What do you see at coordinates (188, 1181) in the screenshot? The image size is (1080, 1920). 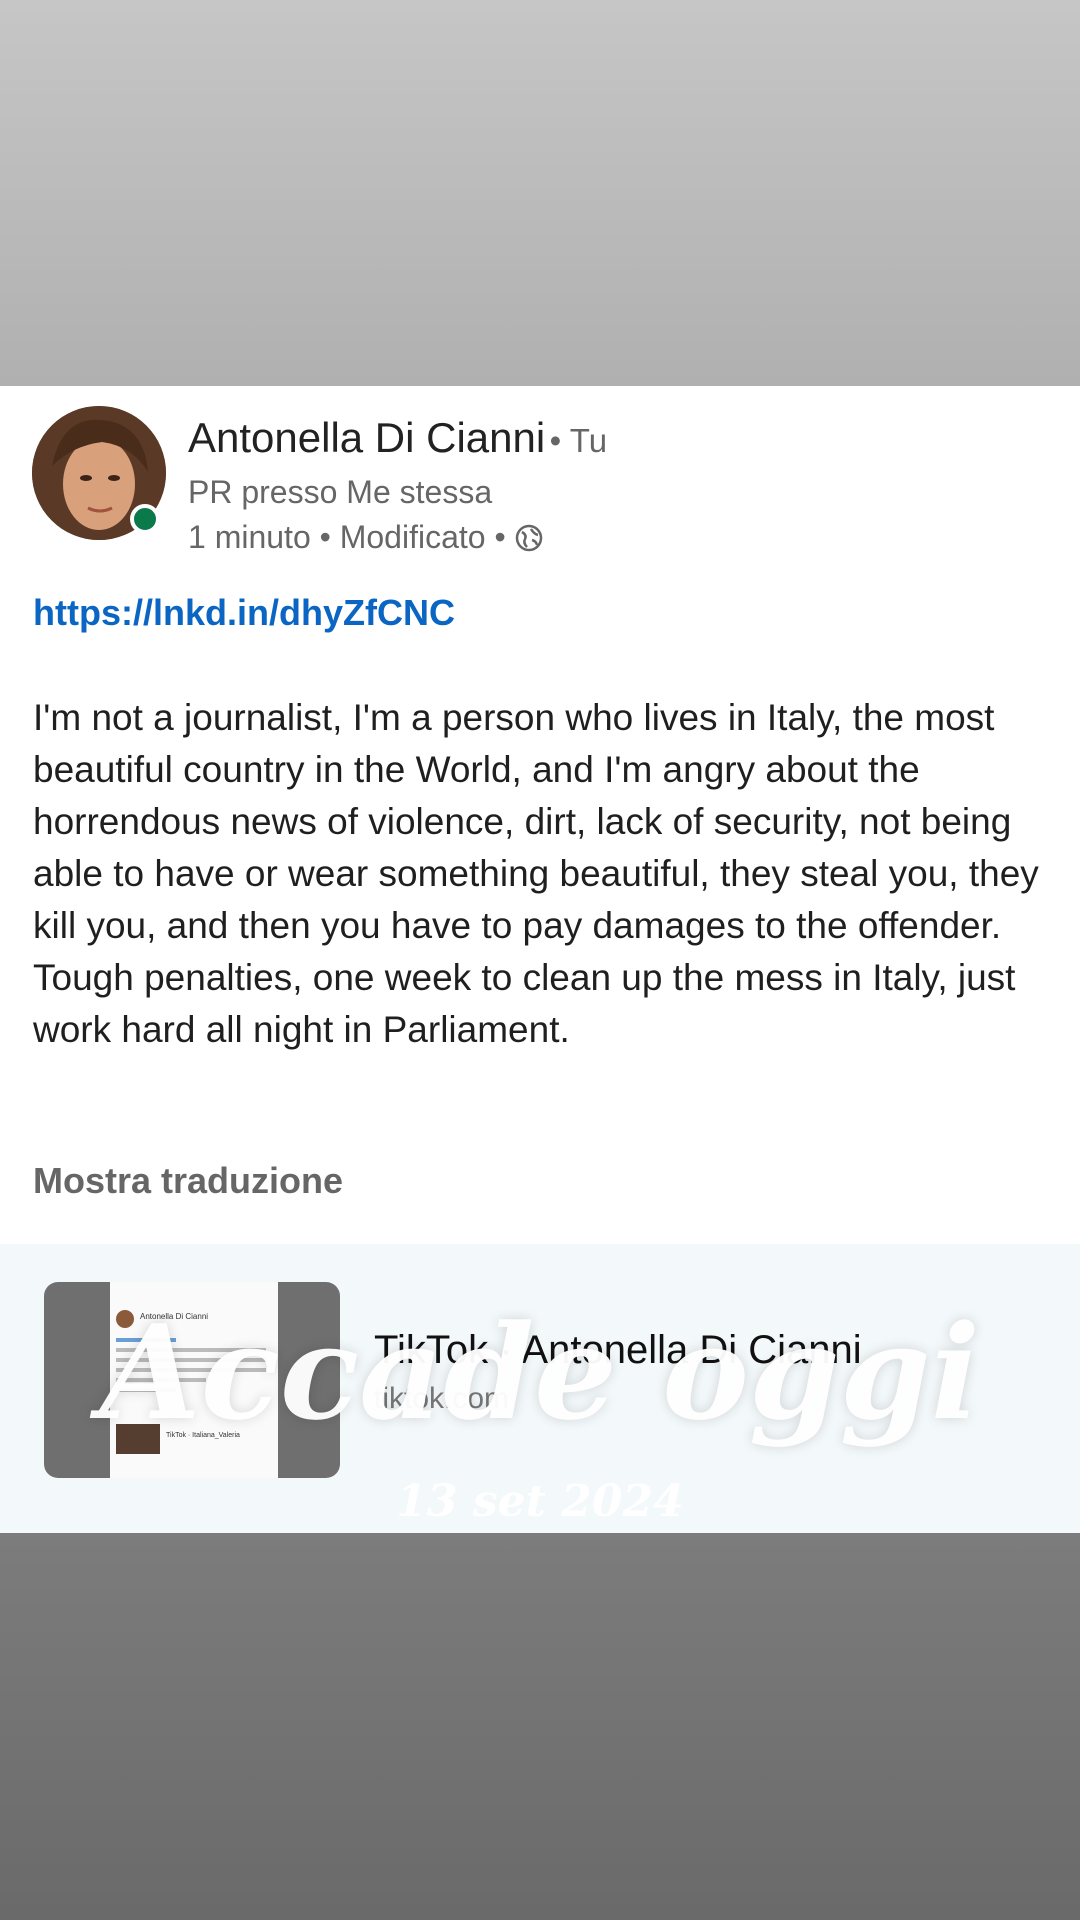 I see `show-translation-button: Mostra traduzione` at bounding box center [188, 1181].